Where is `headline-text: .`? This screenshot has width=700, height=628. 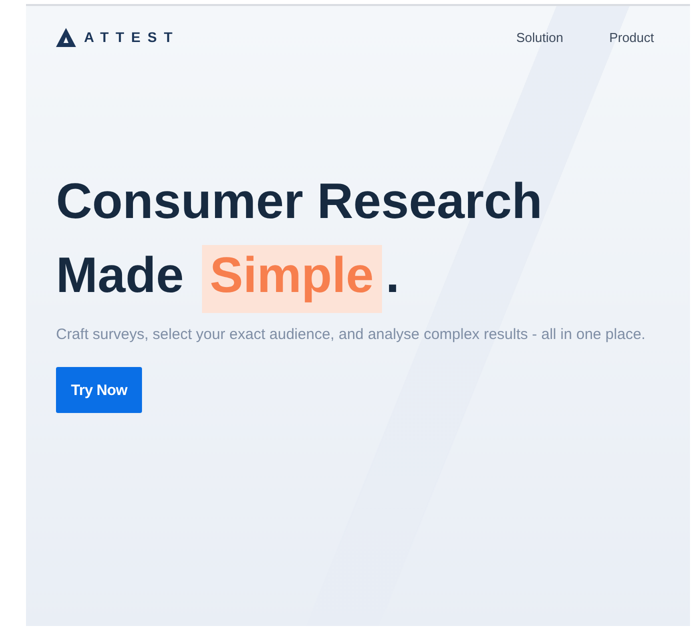 headline-text: . is located at coordinates (393, 275).